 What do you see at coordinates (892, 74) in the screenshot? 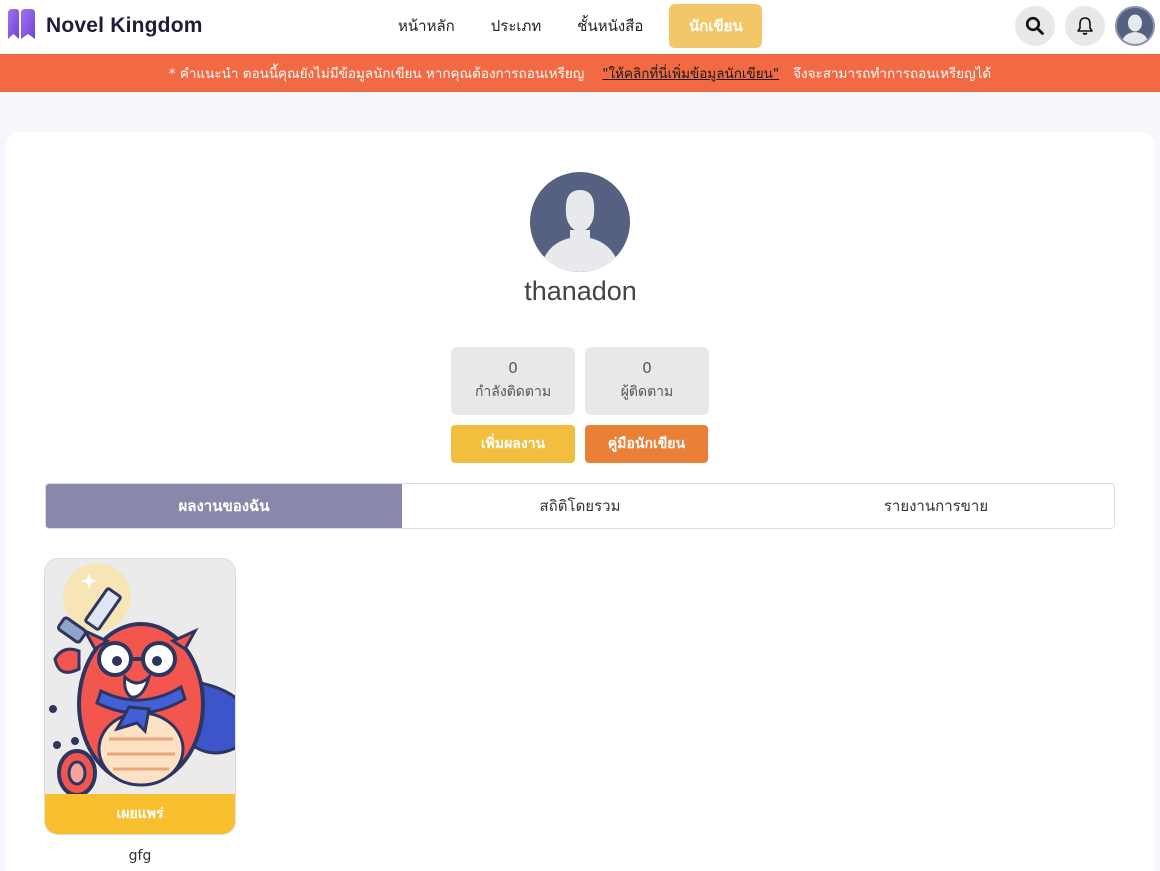
I see `notice-suffix: จึงจะสามารถทำการถอนเหรียญได้` at bounding box center [892, 74].